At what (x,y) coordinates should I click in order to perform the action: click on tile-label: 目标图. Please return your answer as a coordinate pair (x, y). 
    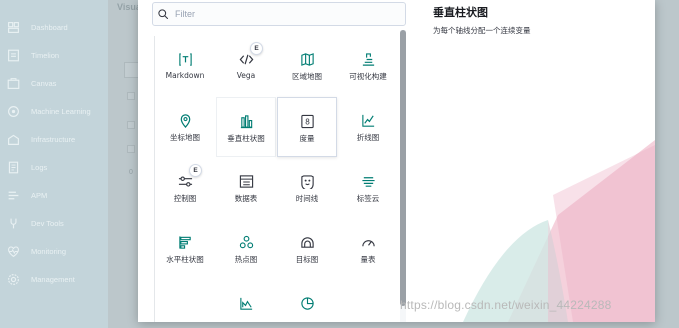
    Looking at the image, I should click on (307, 259).